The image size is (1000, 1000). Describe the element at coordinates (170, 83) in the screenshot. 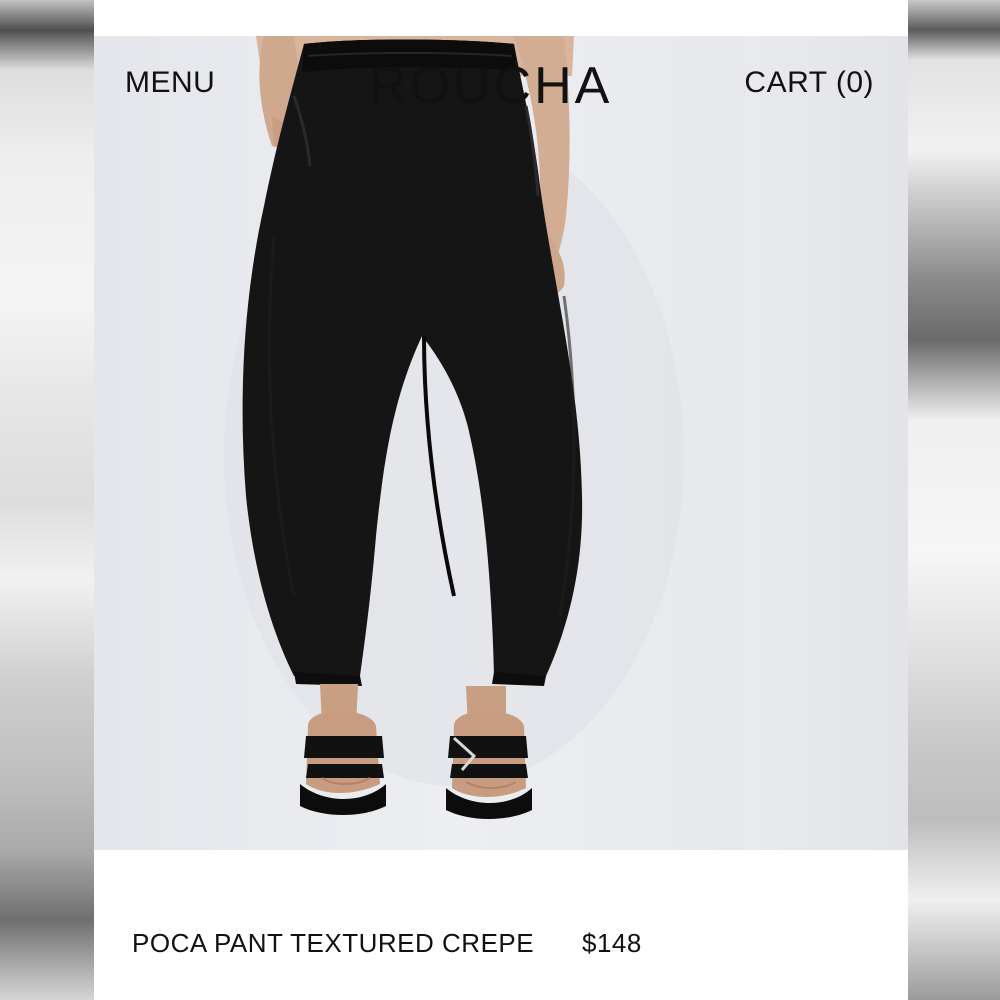

I see `menu-button: MENU` at that location.